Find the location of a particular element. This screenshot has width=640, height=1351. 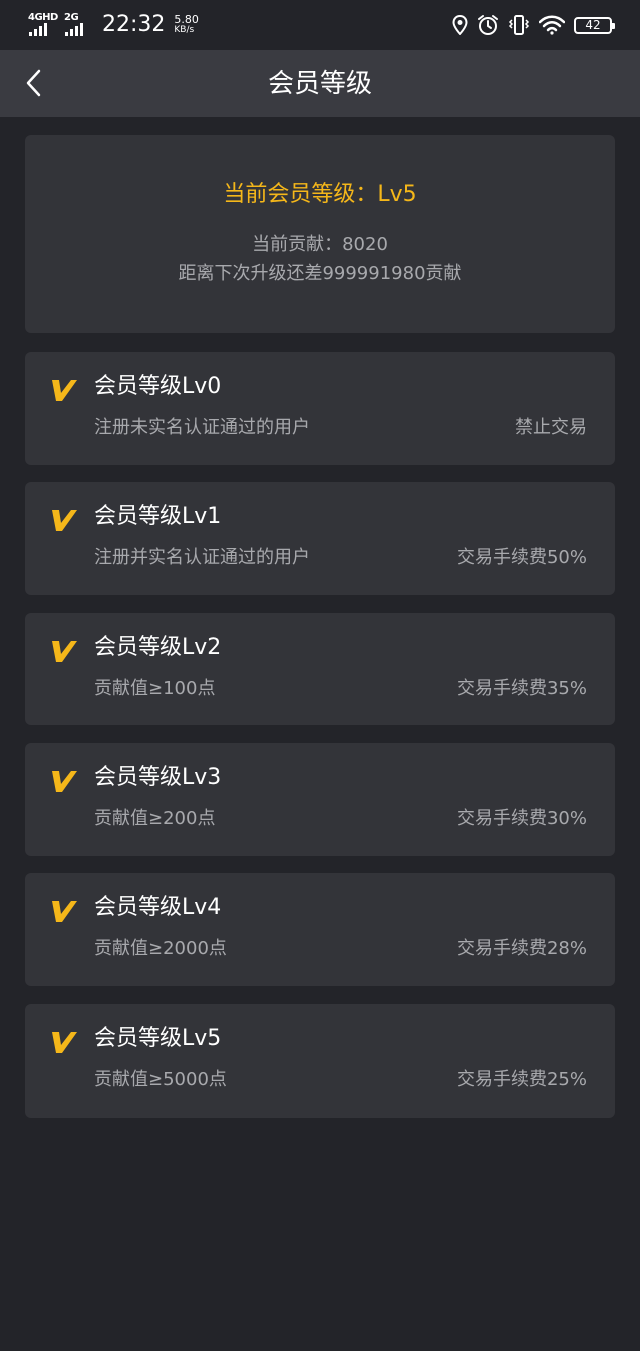

level-requirement: 注册并实名认证通过的用户 is located at coordinates (202, 557).